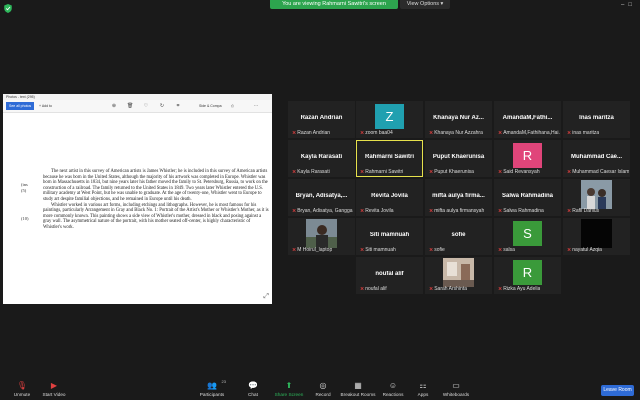  I want to click on participant-name: Razan Andrian, so click(314, 133).